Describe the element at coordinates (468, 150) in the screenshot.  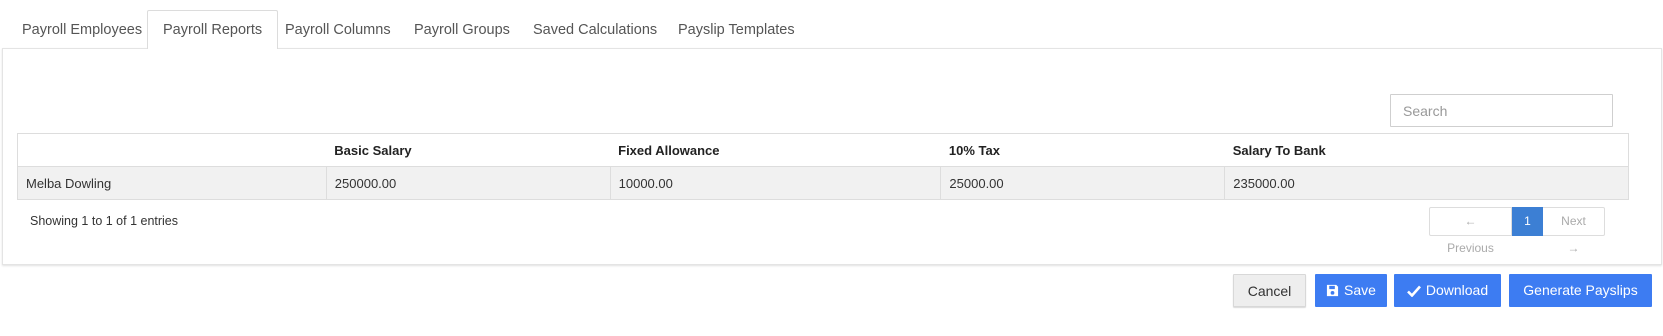
I see `column-header-basic-salary: Basic Salary` at that location.